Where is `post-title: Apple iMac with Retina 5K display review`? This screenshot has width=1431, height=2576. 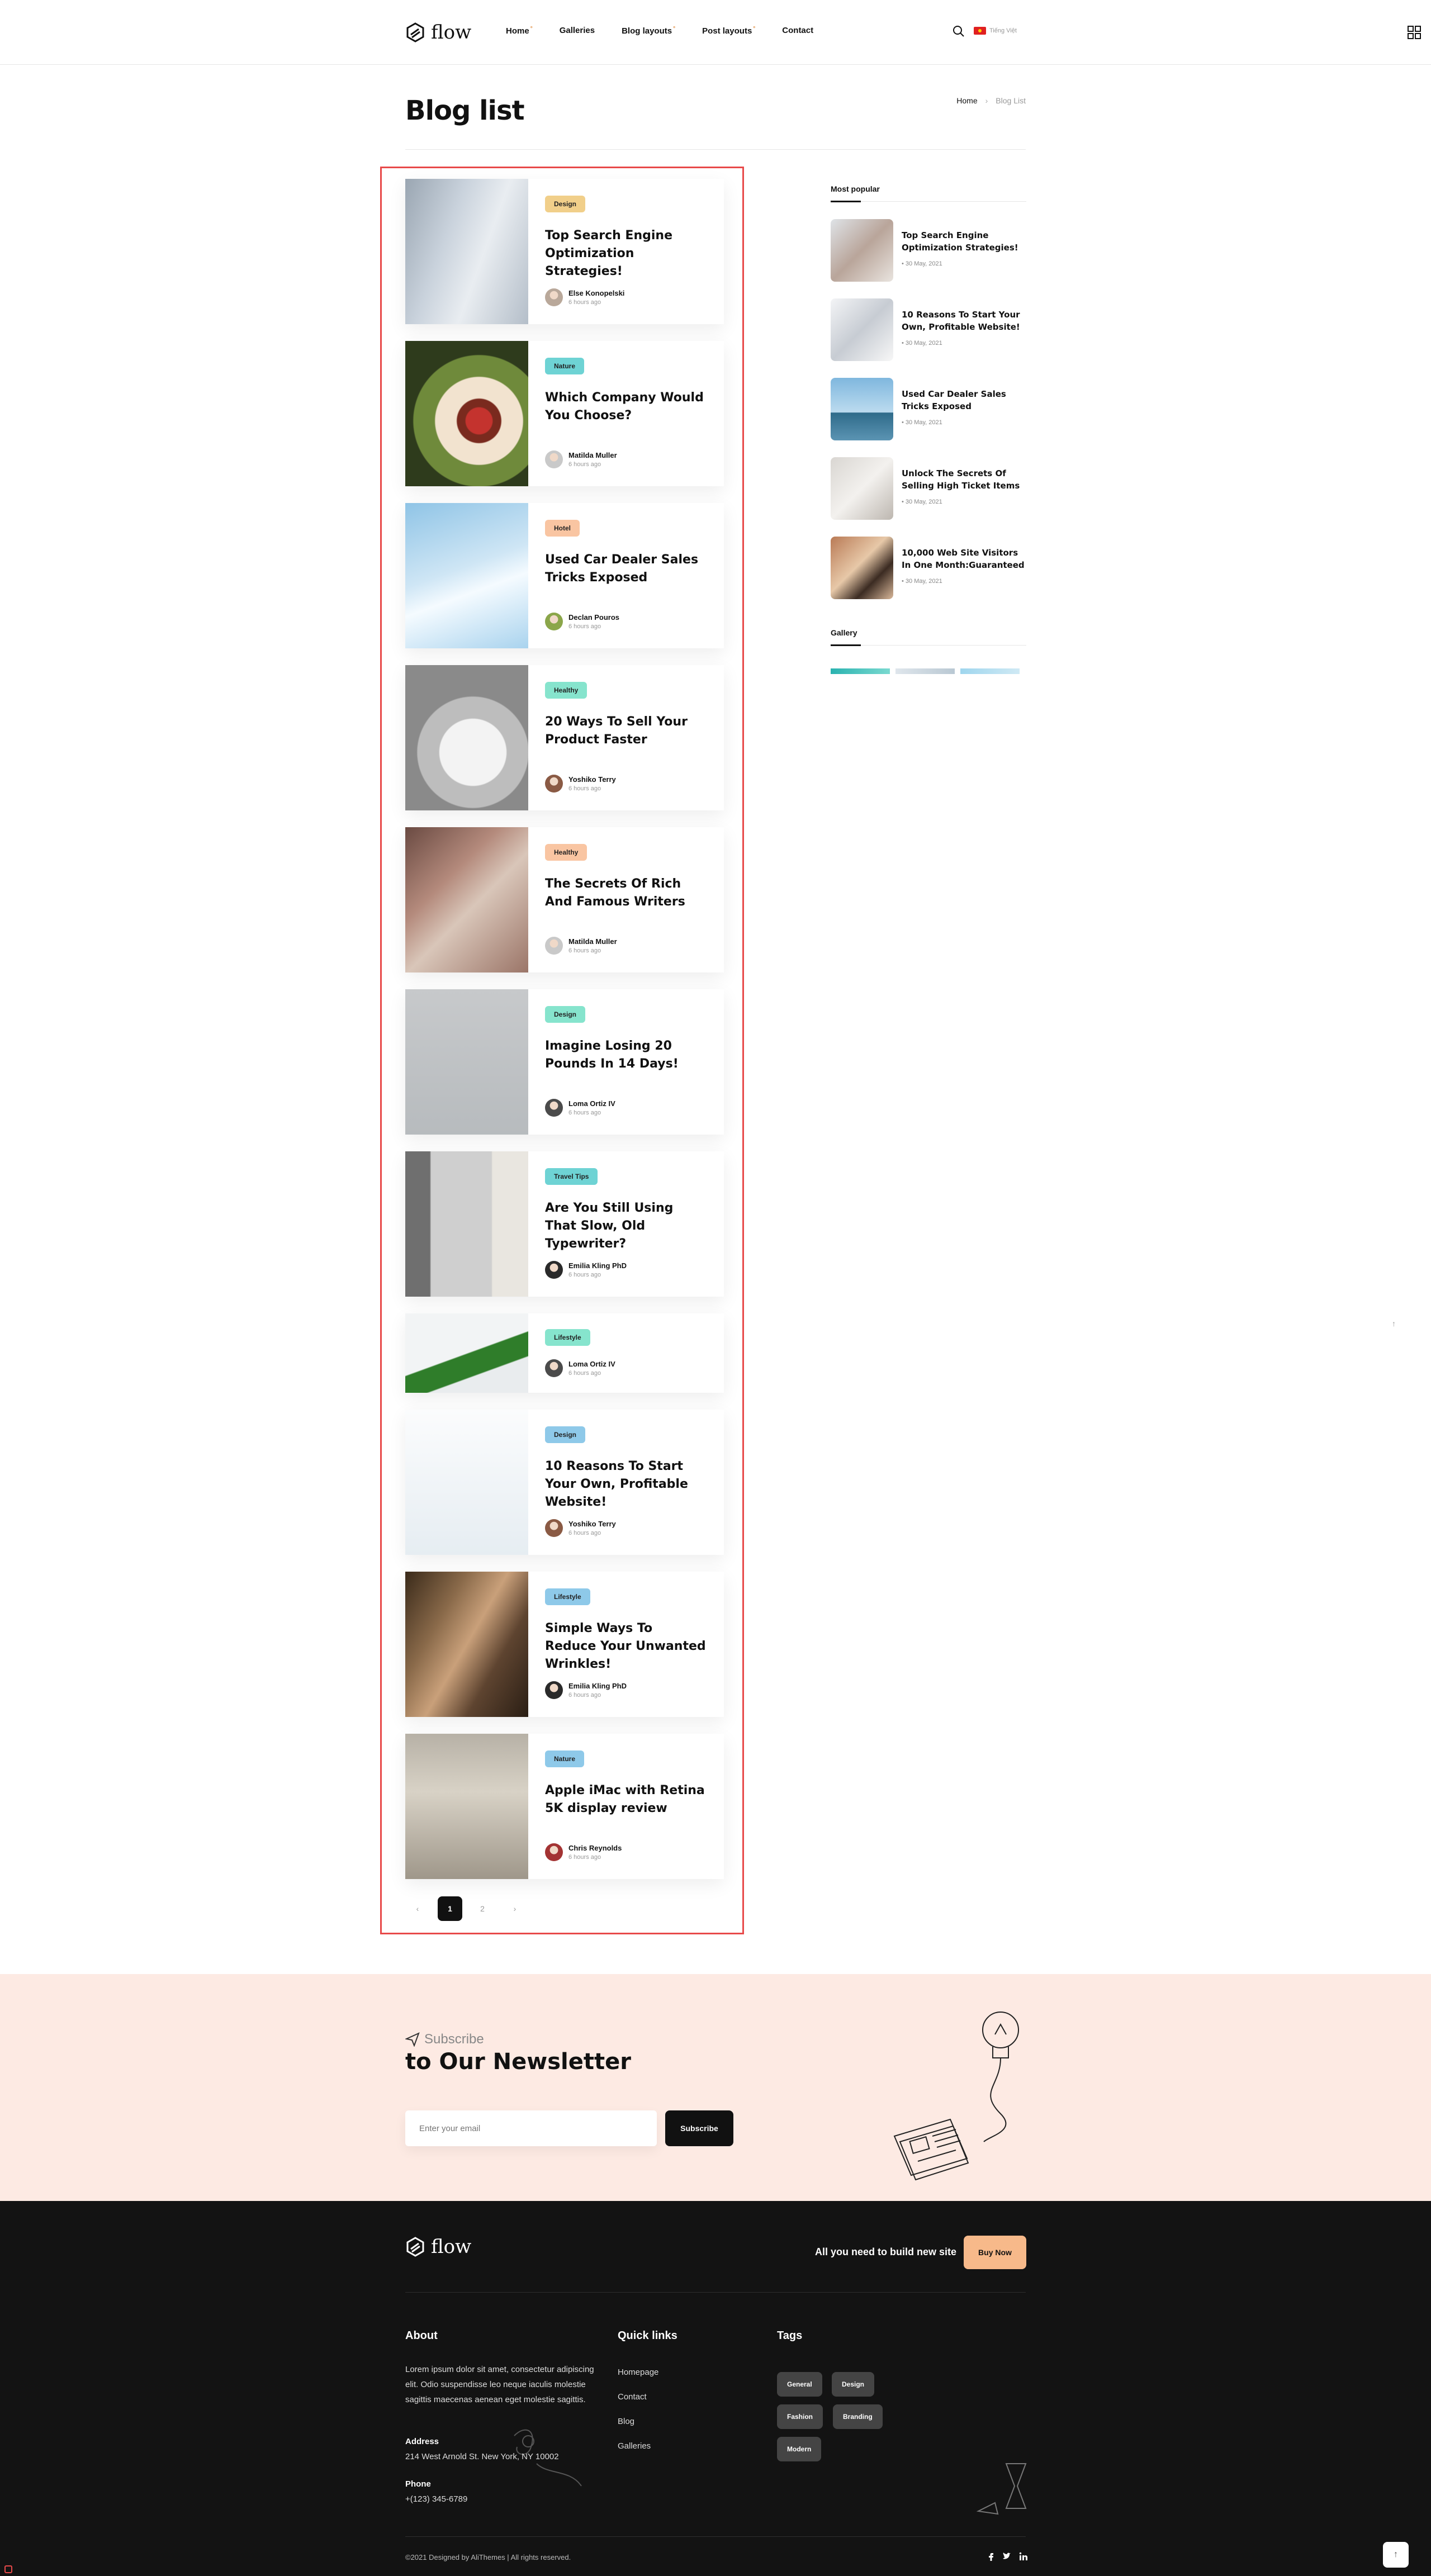
post-title: Apple iMac with Retina 5K display review is located at coordinates (626, 1800).